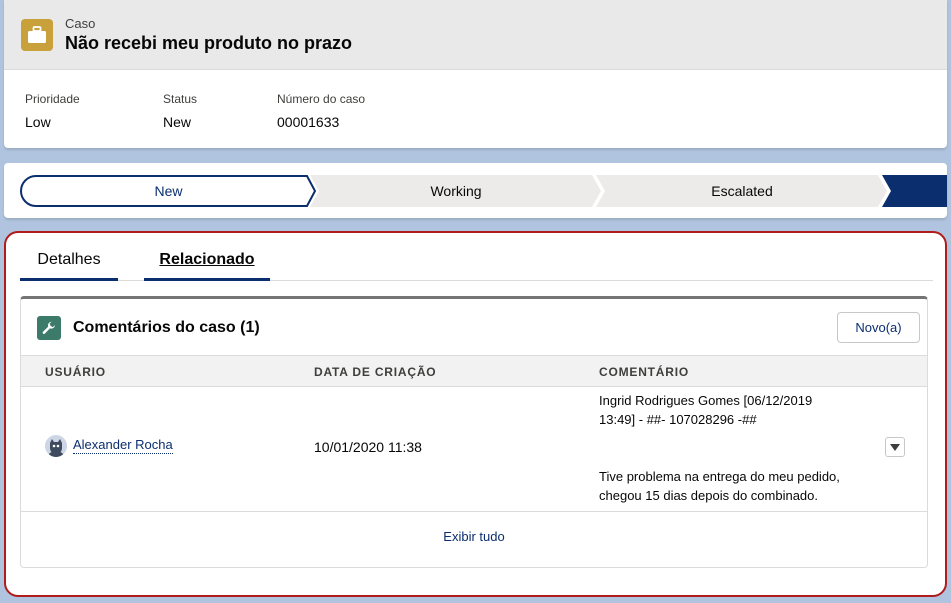  What do you see at coordinates (209, 42) in the screenshot?
I see `record-title: Não recebi meu produto no prazo` at bounding box center [209, 42].